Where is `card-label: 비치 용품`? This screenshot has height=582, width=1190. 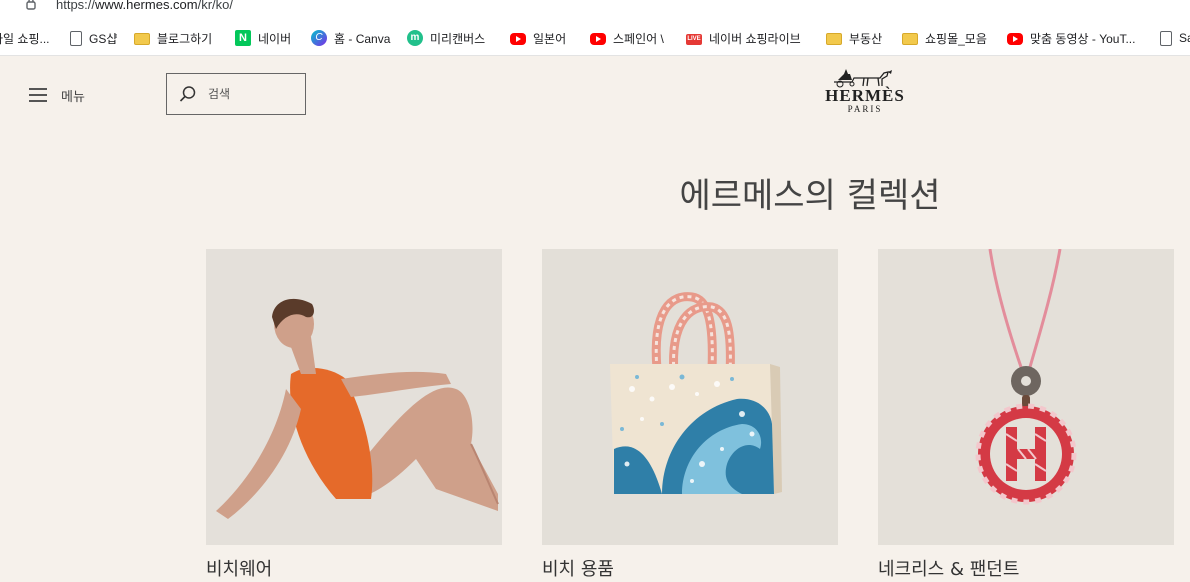
card-label: 비치 용품 is located at coordinates (578, 569).